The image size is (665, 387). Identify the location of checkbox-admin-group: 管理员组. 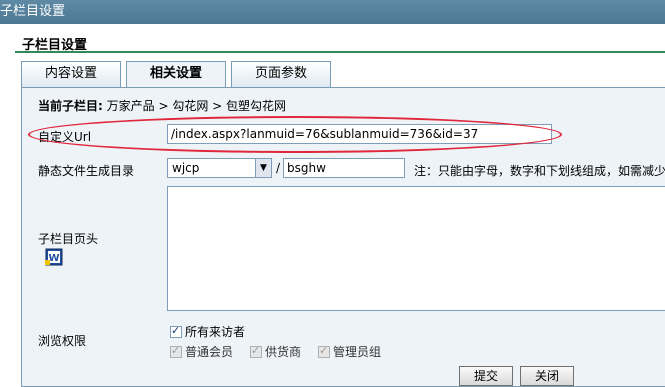
(349, 351).